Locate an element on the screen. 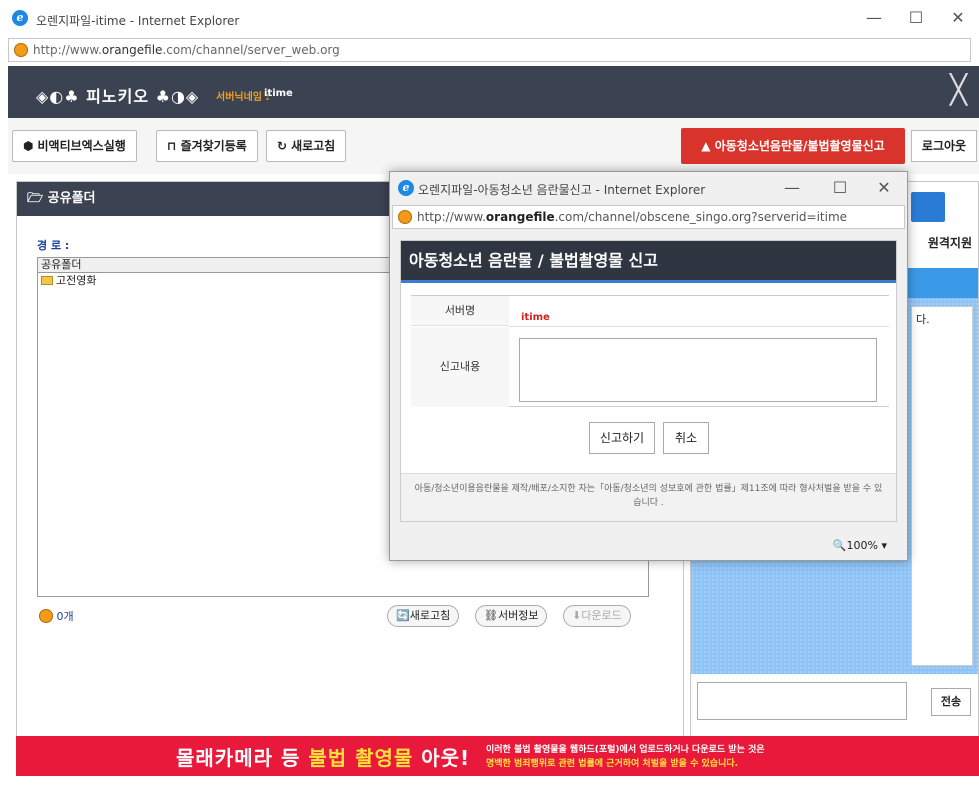  banner-title-part1: 몰래카메라 등 is located at coordinates (242, 758).